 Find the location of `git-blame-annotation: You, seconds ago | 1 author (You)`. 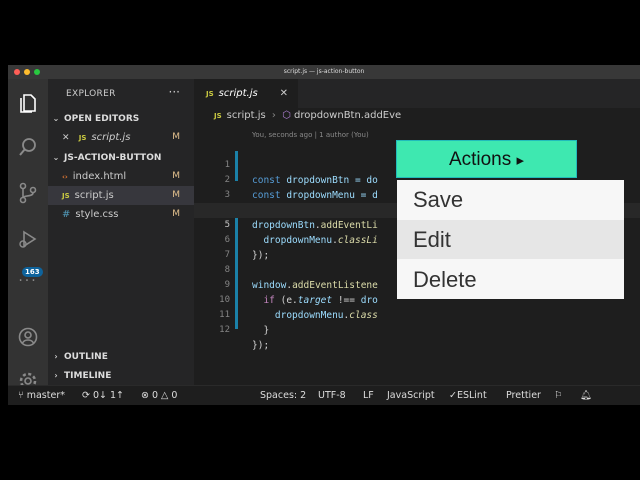

git-blame-annotation: You, seconds ago | 1 author (You) is located at coordinates (310, 135).